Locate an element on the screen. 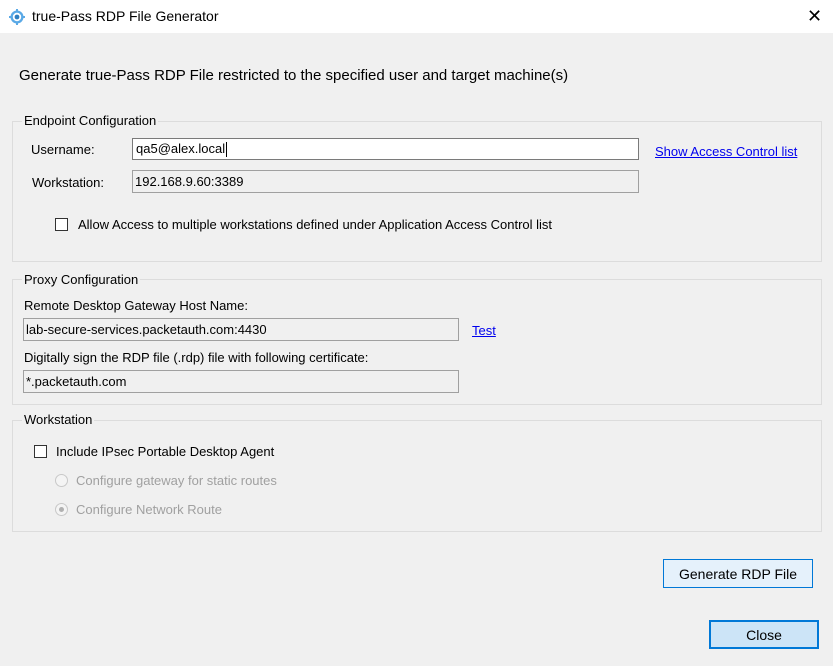 This screenshot has width=833, height=666. include-ipsec-checkbox is located at coordinates (40, 451).